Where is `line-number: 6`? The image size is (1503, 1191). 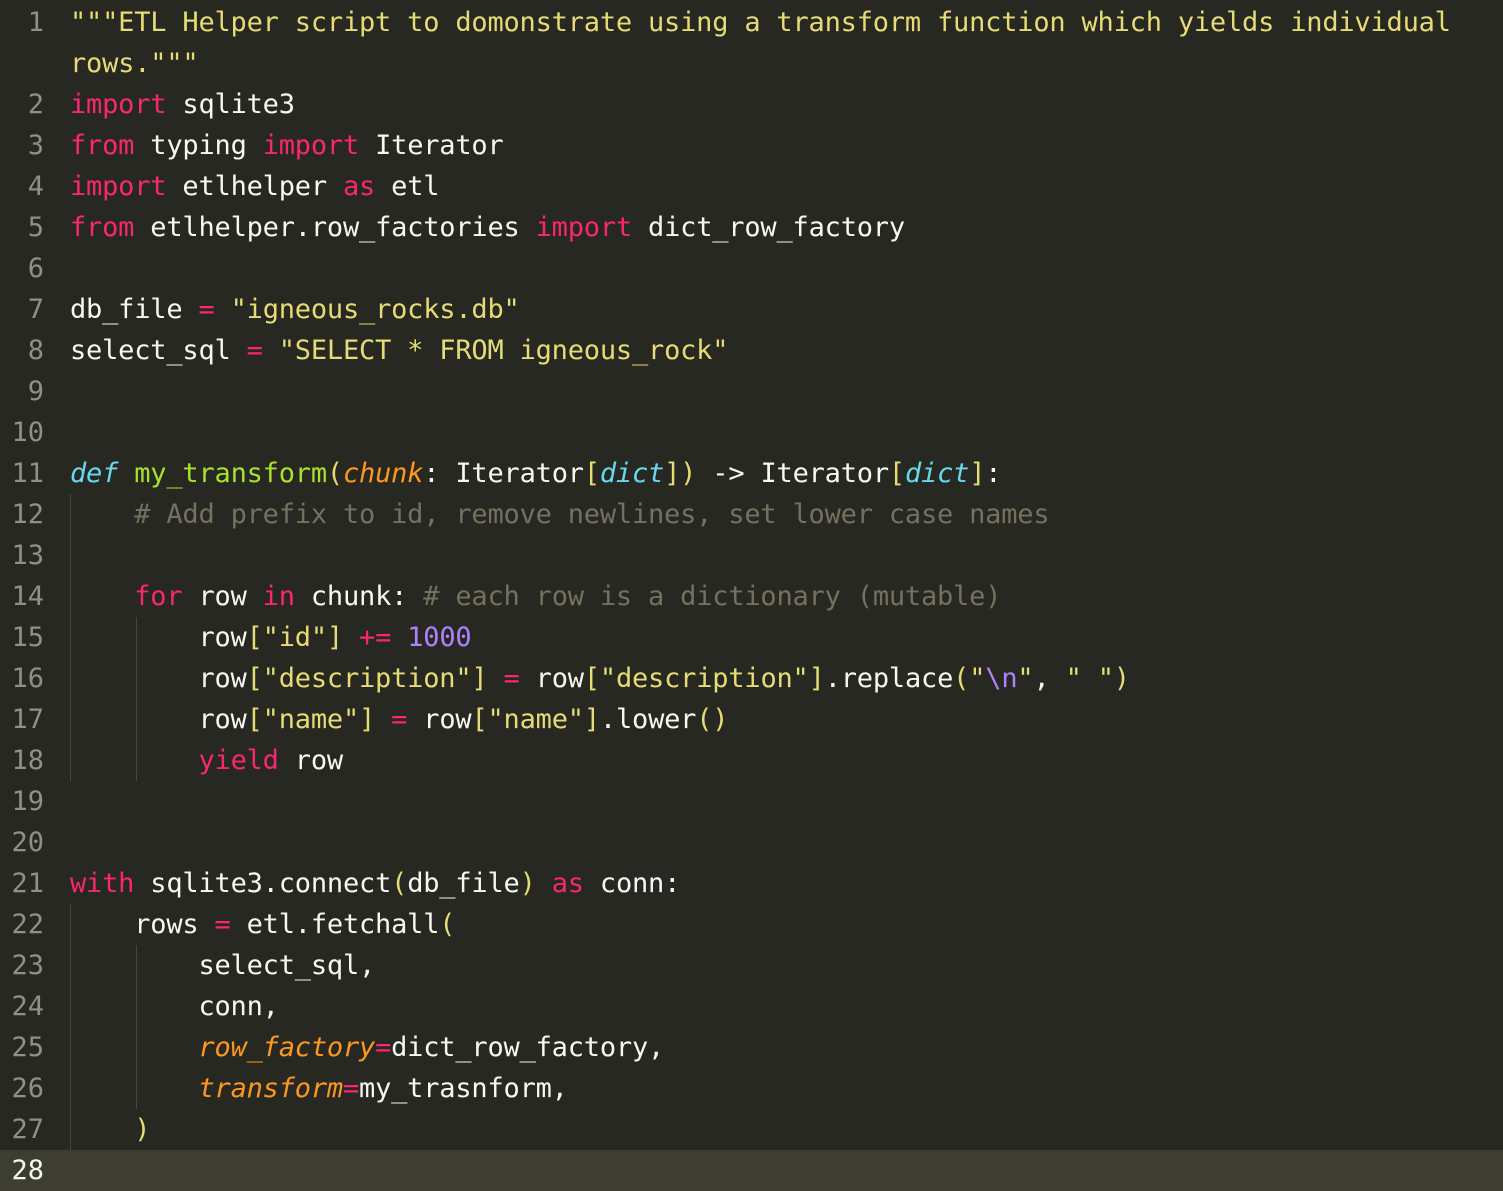
line-number: 6 is located at coordinates (35, 268).